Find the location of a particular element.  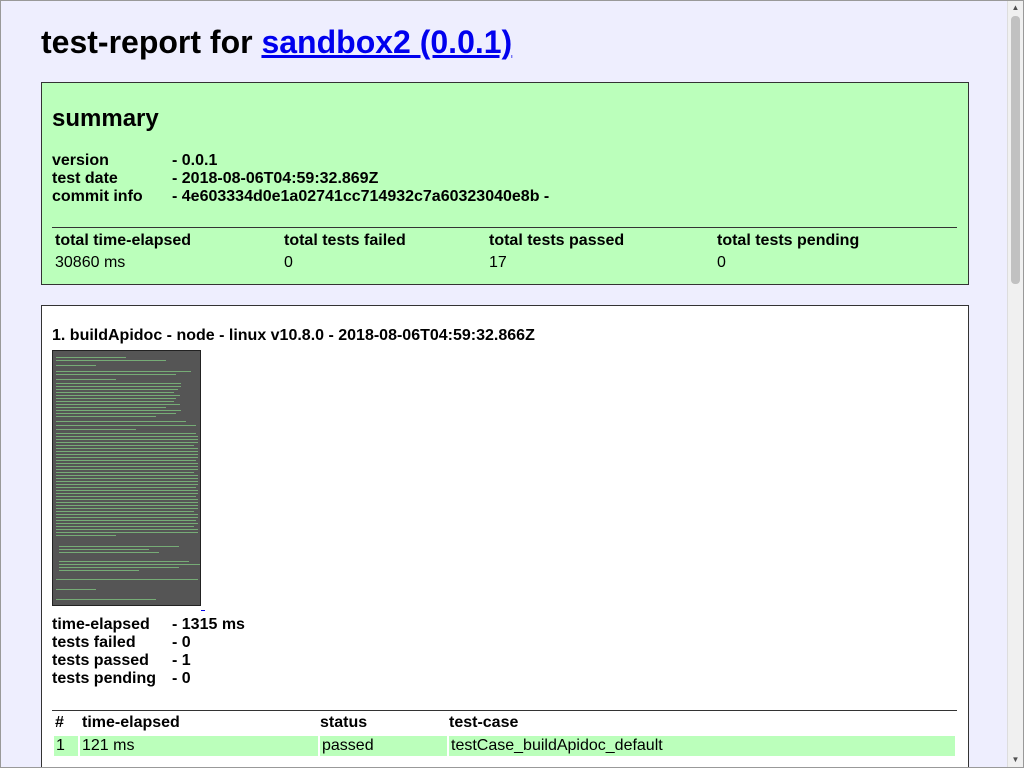

page-title-prefix: test-report for is located at coordinates (147, 42).